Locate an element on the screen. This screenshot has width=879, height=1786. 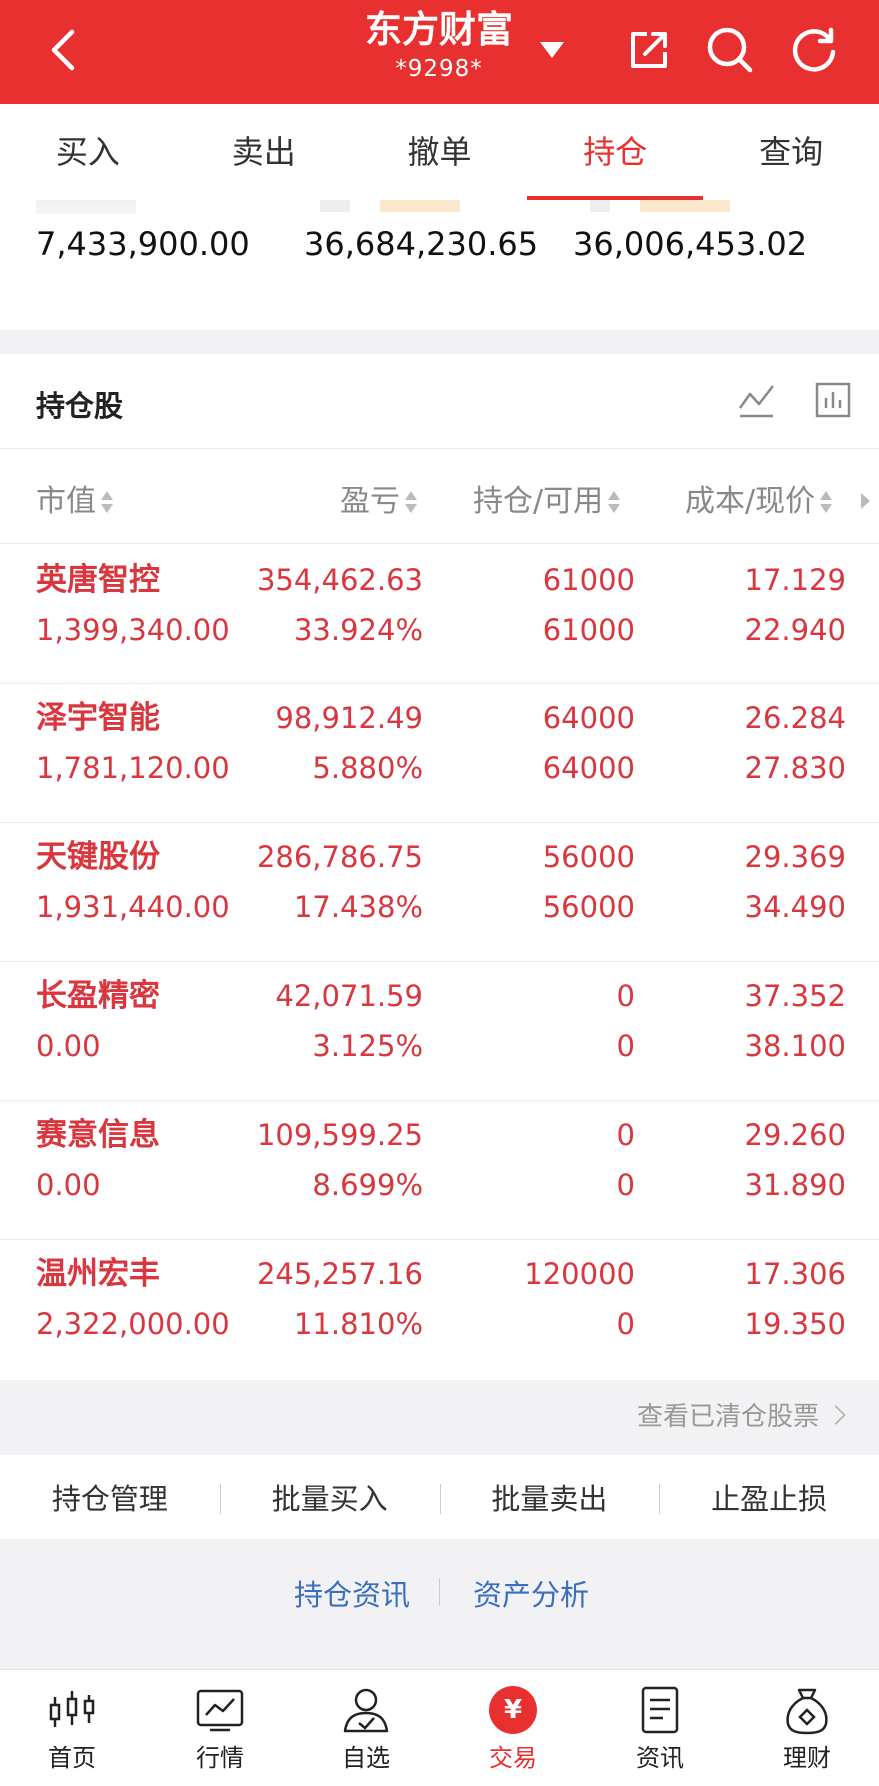
market-value: 0.00 is located at coordinates (68, 1046).